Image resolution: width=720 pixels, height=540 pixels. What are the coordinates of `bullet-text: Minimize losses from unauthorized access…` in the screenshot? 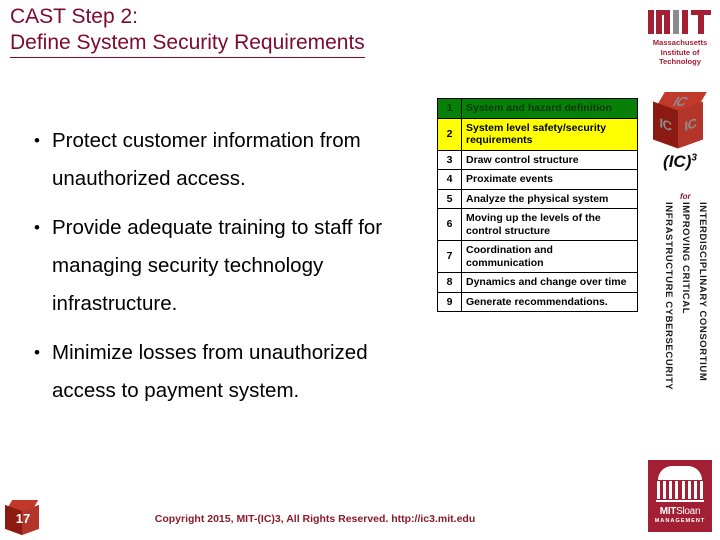 It's located at (210, 371).